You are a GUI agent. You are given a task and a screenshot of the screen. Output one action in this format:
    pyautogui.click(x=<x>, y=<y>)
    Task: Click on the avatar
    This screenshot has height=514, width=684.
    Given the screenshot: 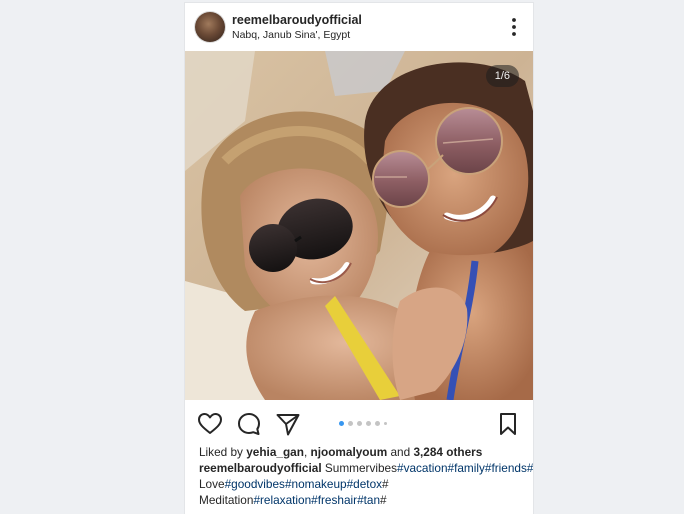 What is the action you would take?
    pyautogui.click(x=210, y=27)
    